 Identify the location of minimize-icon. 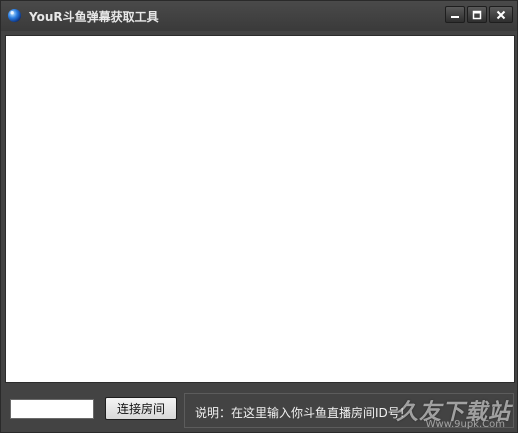
(455, 16).